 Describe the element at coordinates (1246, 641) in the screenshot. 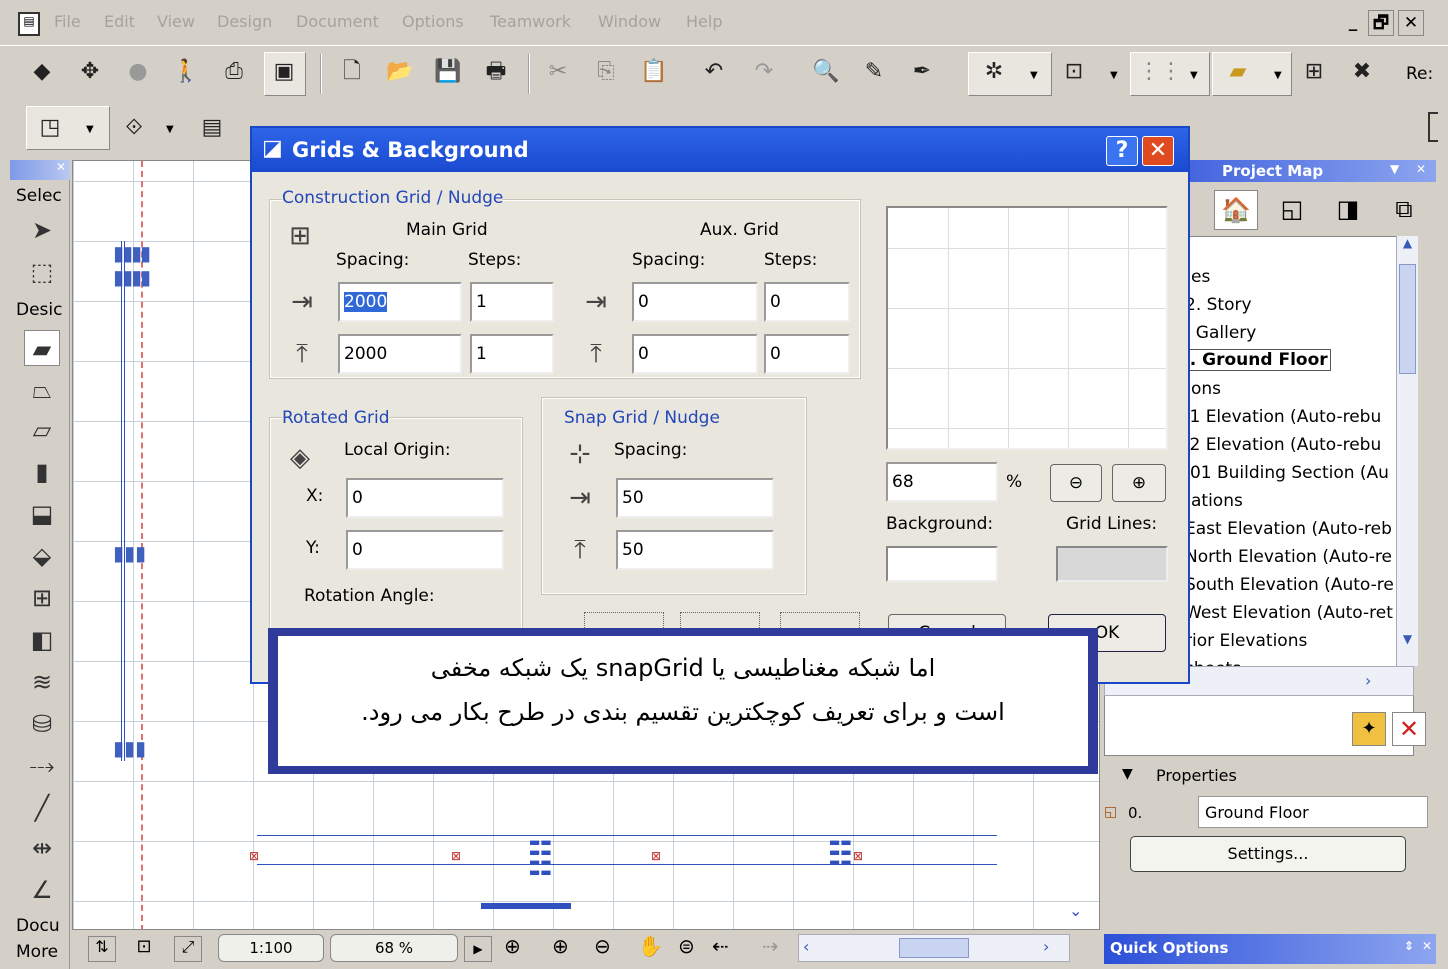

I see `tree-item: rior Elevations` at that location.